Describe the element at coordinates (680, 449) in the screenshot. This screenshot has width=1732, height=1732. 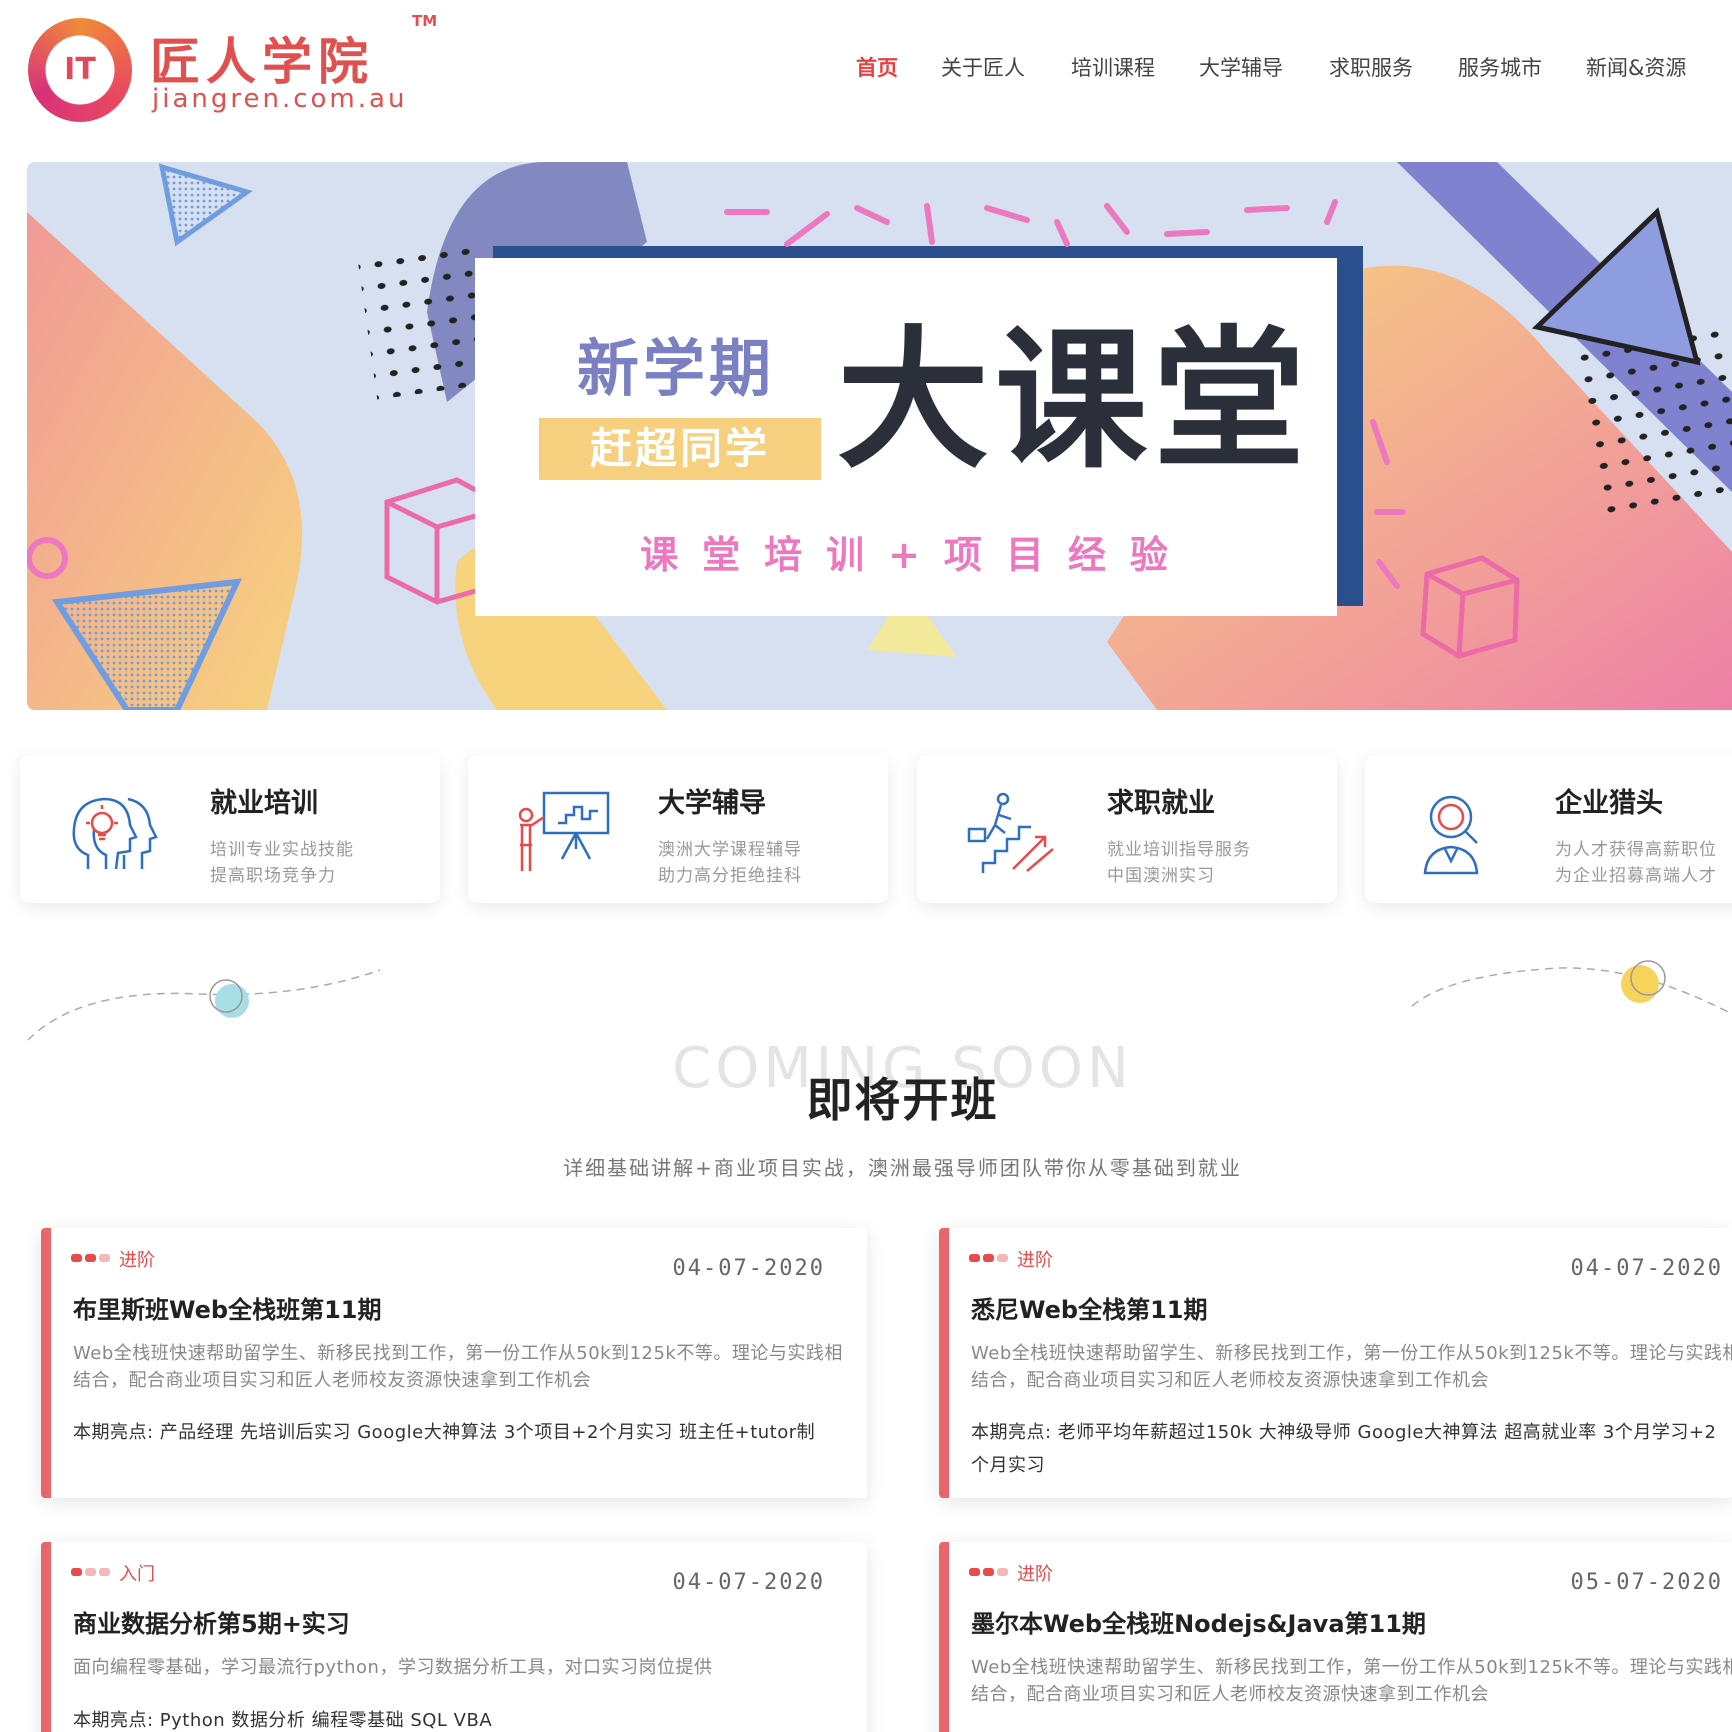
I see `banner-tag: 赶超同学` at that location.